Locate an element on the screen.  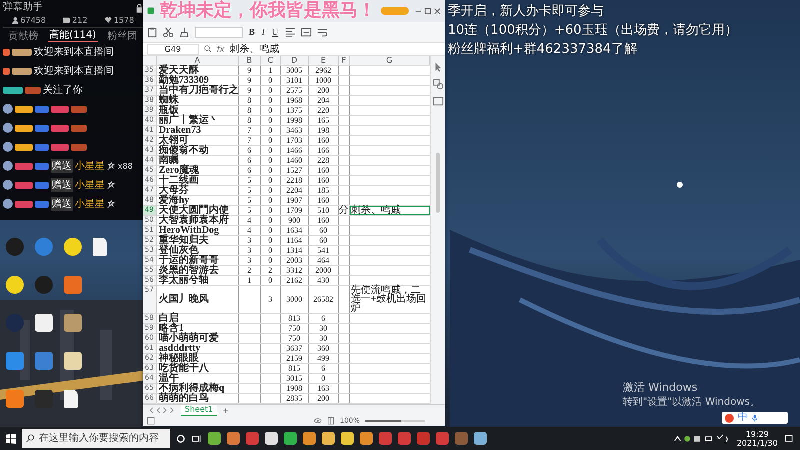
table-cell: 神秘眼眼 is located at coordinates (179, 358).